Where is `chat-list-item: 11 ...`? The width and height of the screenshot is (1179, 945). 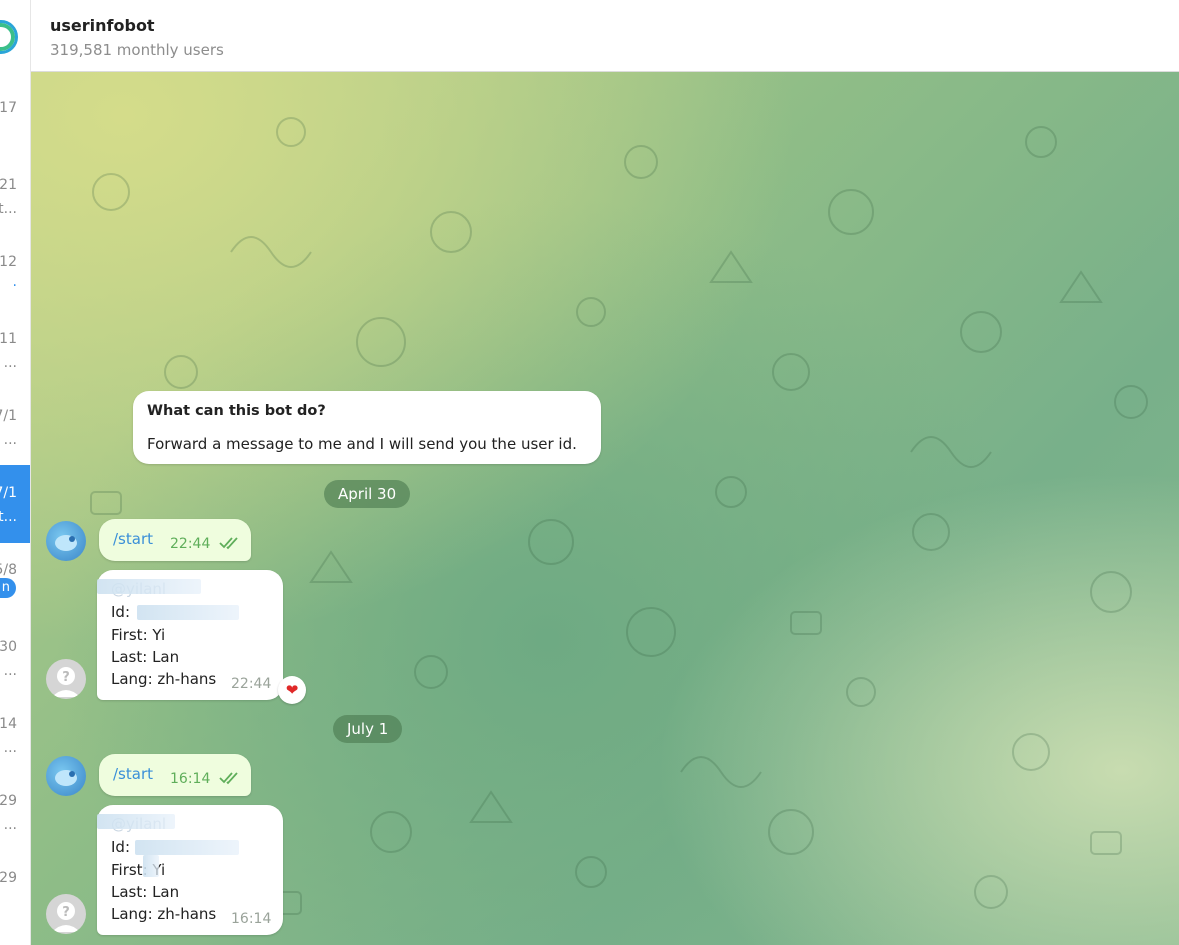
chat-list-item: 11 ... is located at coordinates (15, 350).